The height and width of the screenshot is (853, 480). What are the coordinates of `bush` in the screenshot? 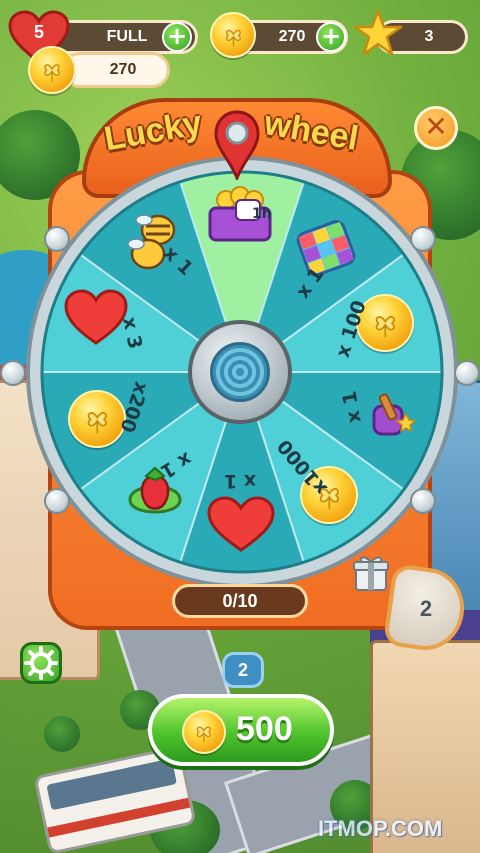 It's located at (62, 734).